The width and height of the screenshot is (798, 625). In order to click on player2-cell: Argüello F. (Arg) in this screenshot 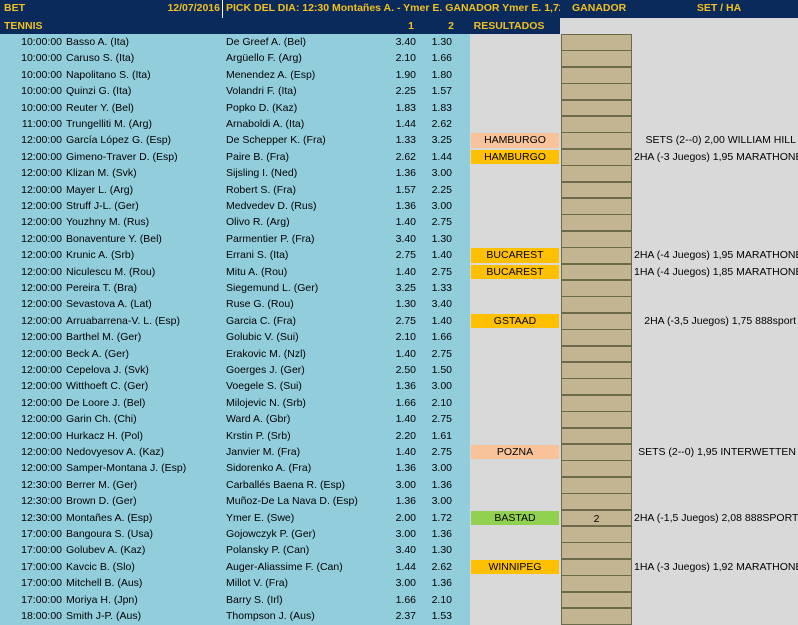, I will do `click(308, 58)`.